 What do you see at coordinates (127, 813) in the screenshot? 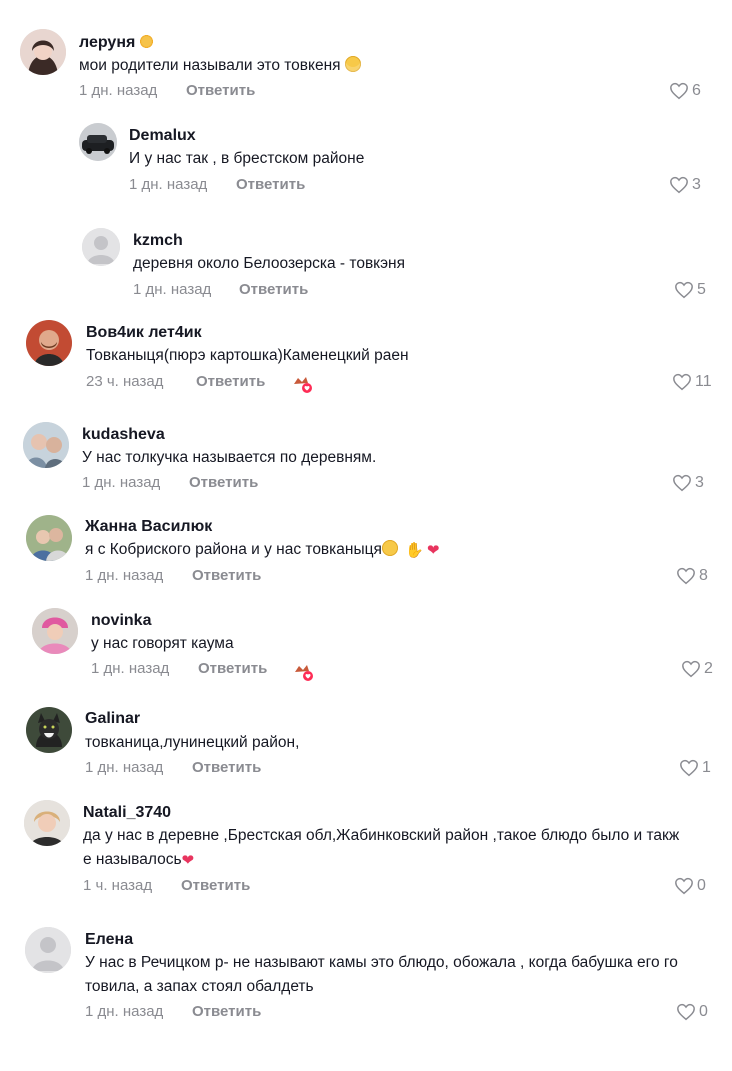
I see `comment-author: Natali_3740` at bounding box center [127, 813].